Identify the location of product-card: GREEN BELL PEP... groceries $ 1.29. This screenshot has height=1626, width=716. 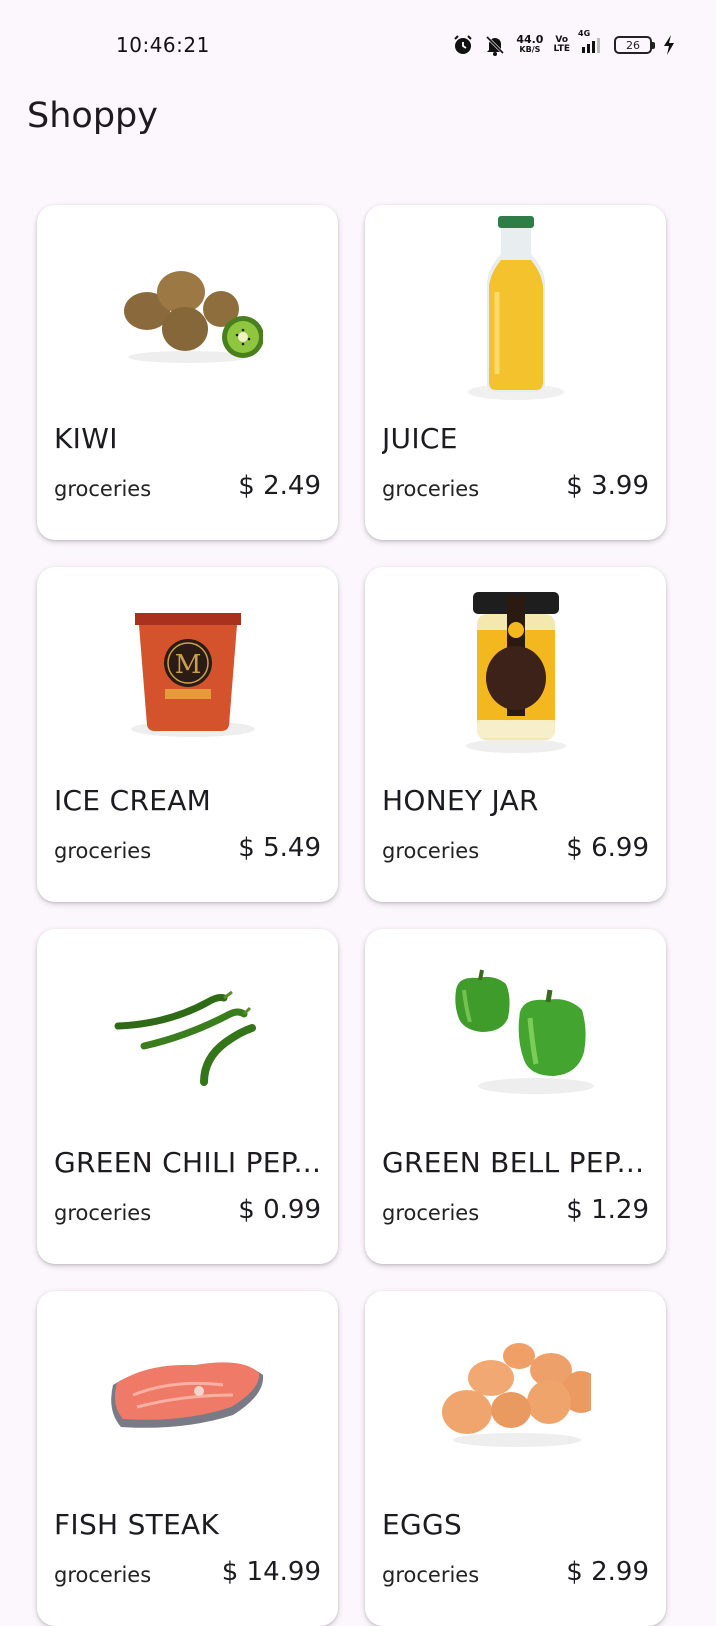
(515, 1096).